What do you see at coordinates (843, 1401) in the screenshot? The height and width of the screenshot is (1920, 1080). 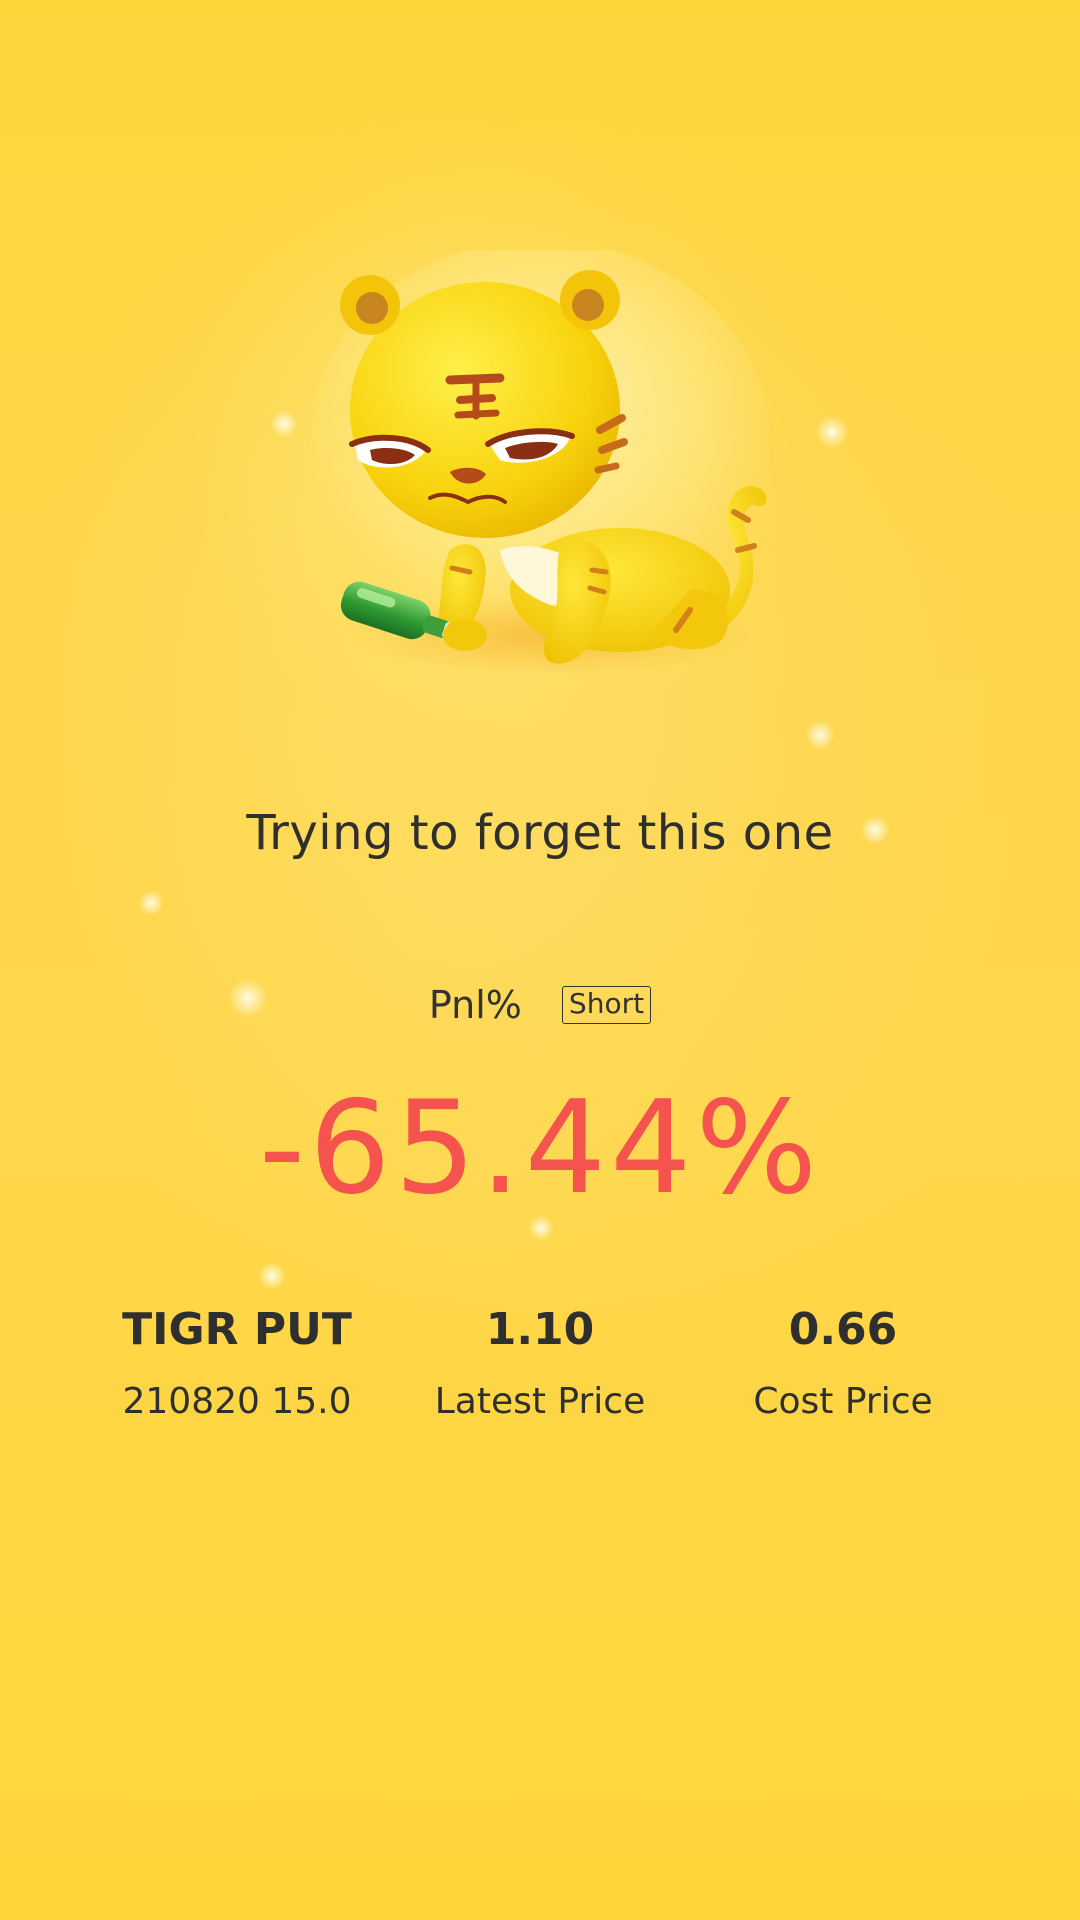 I see `cost-price-label: Cost Price` at bounding box center [843, 1401].